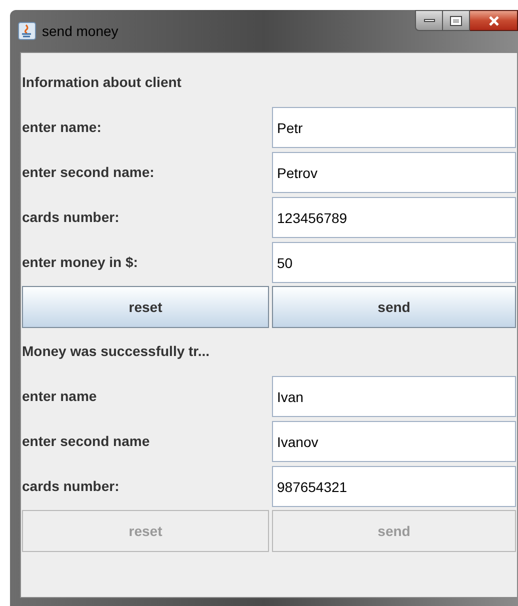 The height and width of the screenshot is (606, 518). I want to click on input-field: 987654321, so click(394, 486).